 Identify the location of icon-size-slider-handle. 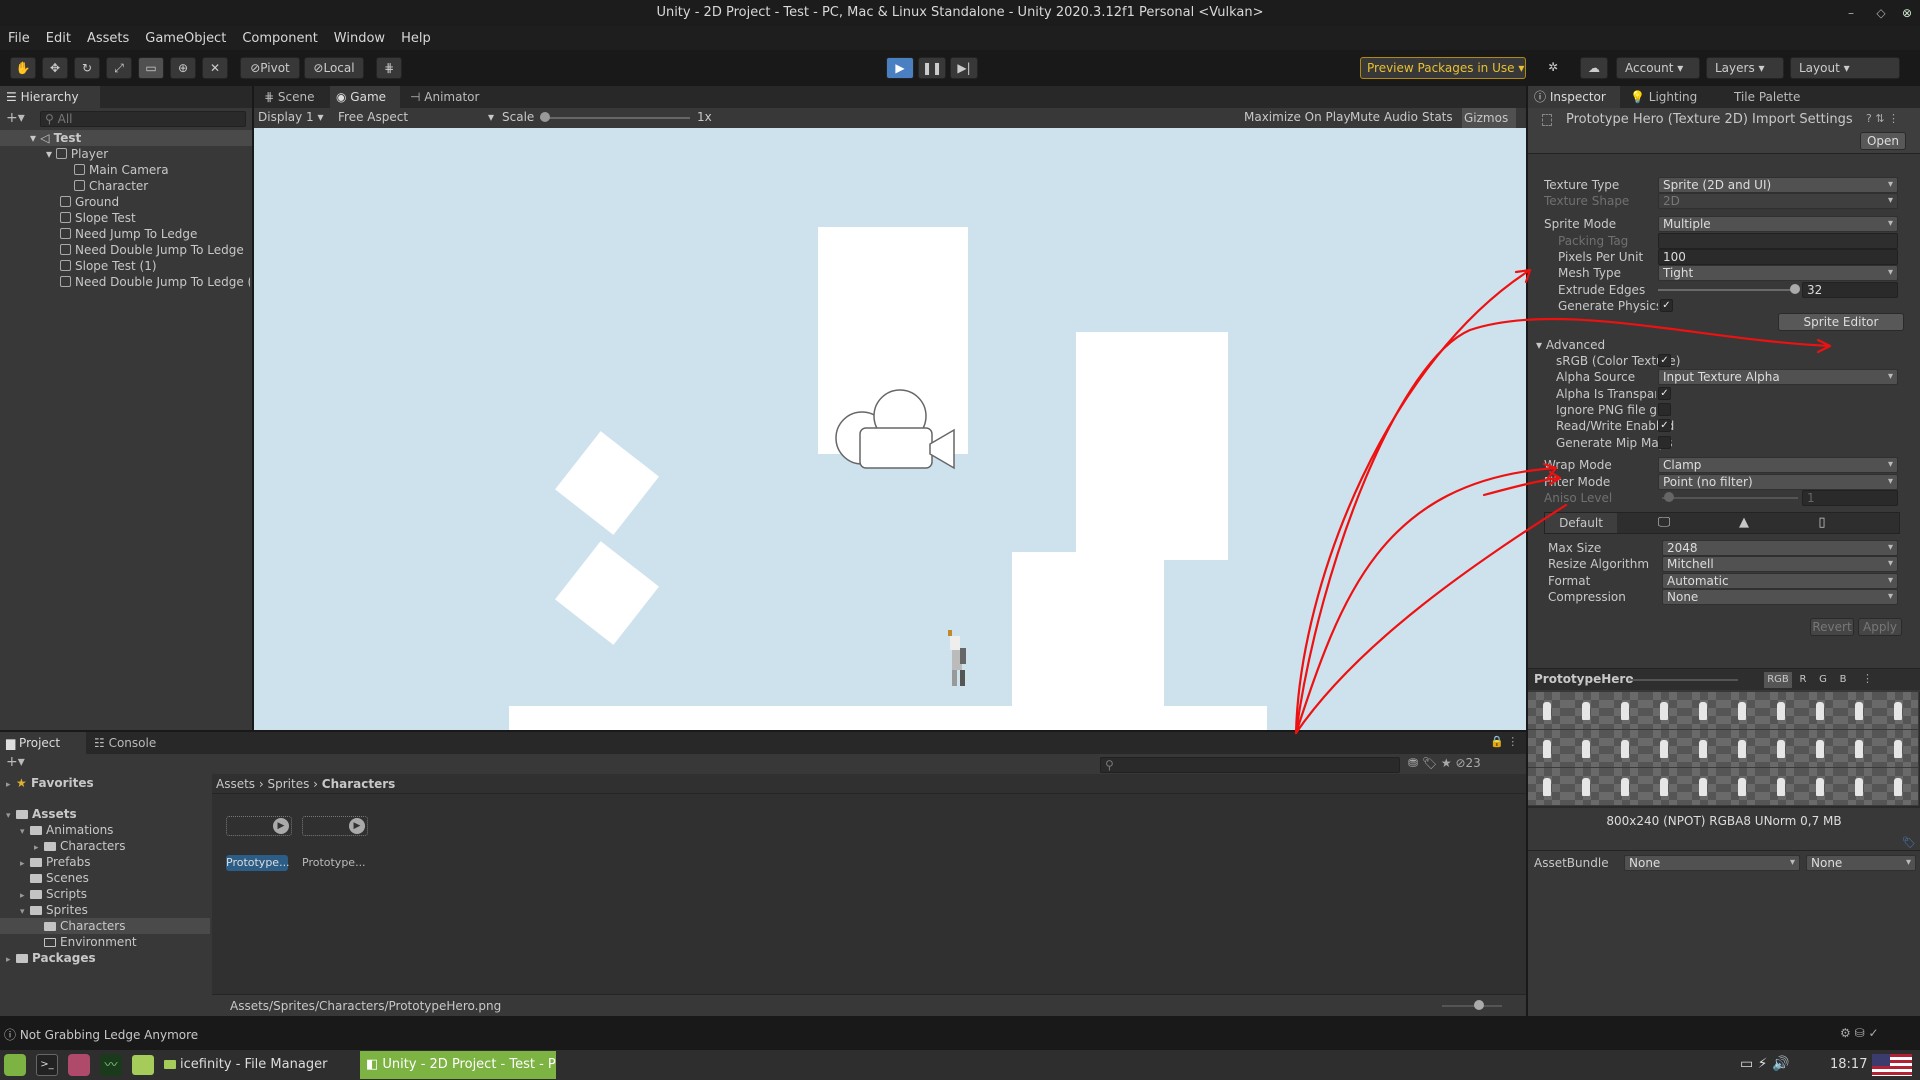
(1479, 1005).